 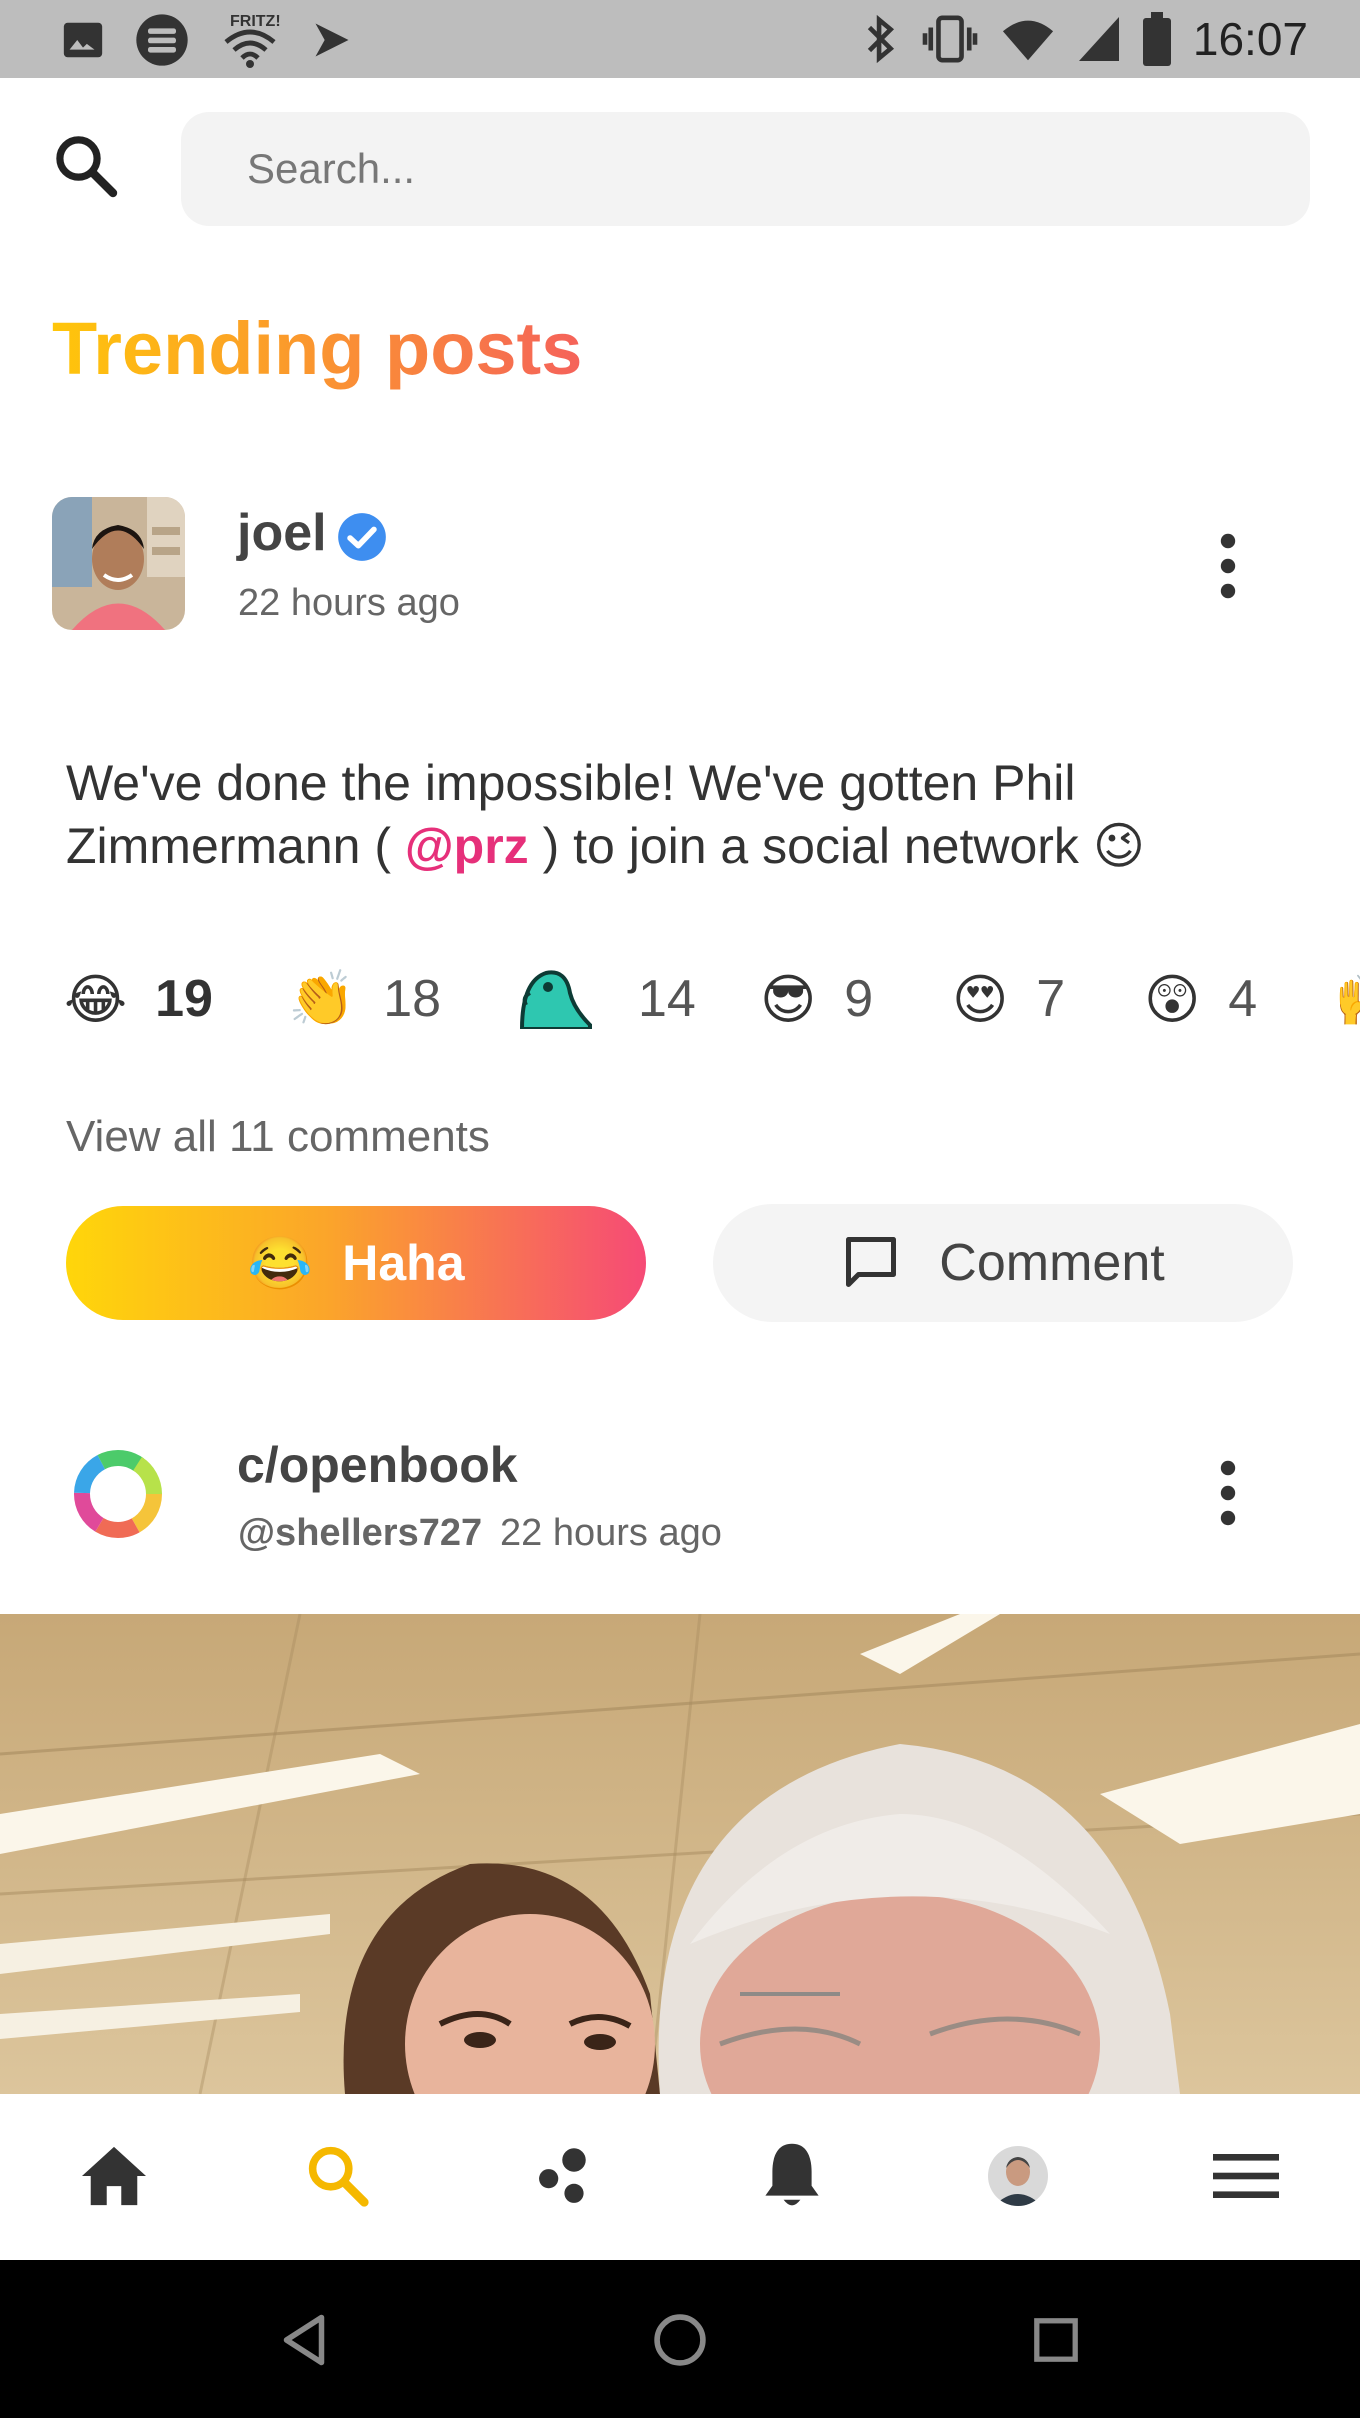 I want to click on reaction-joy: 😂 19, so click(x=138, y=999).